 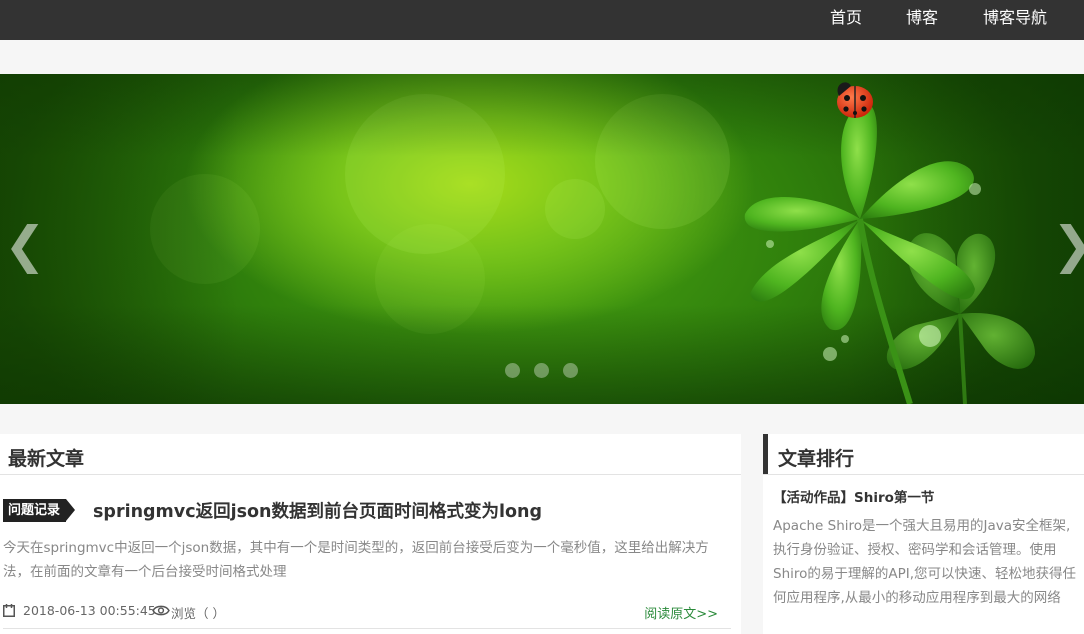 I want to click on ranking-item-title-link: 【活动作品】Shiro第一节, so click(x=853, y=496).